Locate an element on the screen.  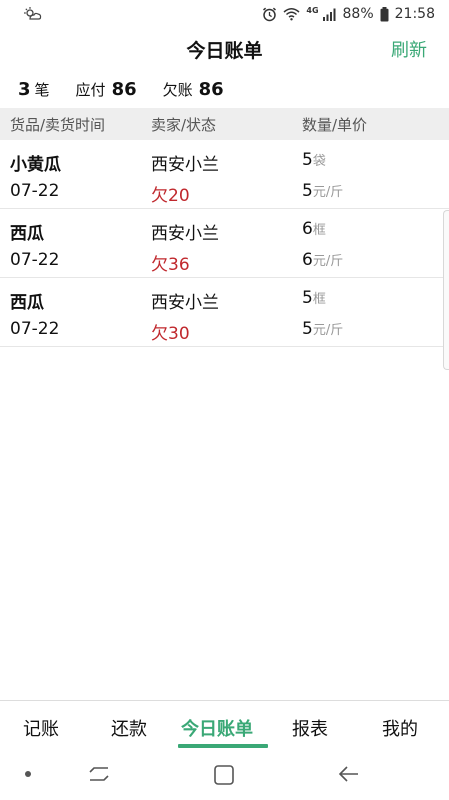
app-header: 今日账单 is located at coordinates (224, 49).